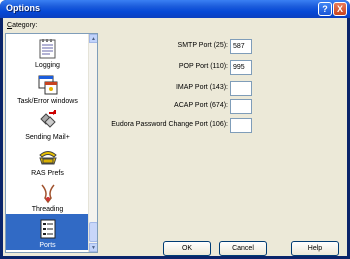 Image resolution: width=350 pixels, height=259 pixels. I want to click on smtp-port-input: 587, so click(241, 46).